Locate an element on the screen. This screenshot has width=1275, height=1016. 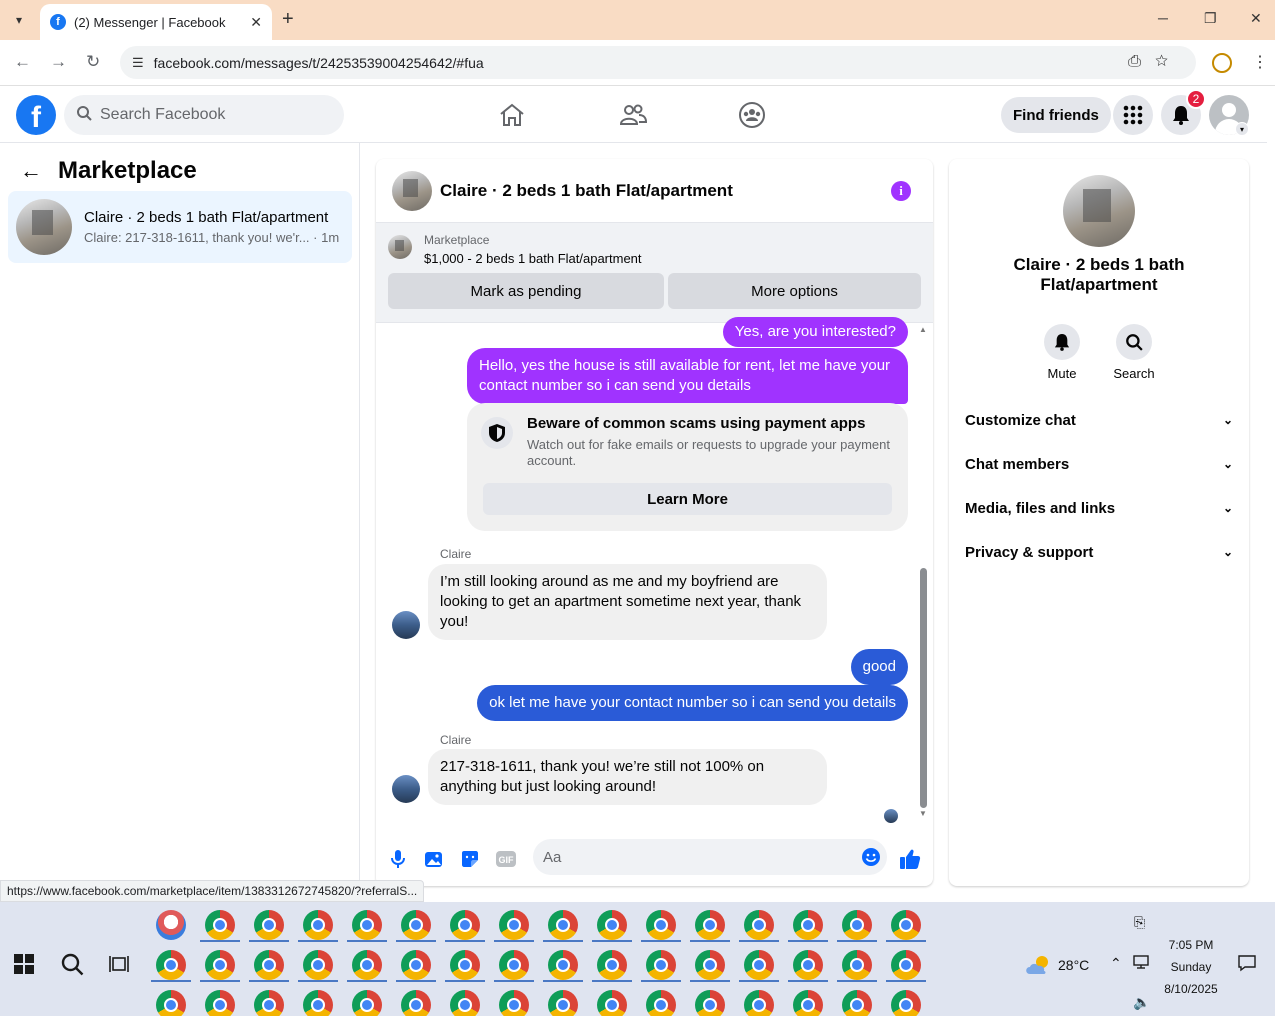
privacy-support-section: Privacy & support ⌄ is located at coordinates (1099, 552).